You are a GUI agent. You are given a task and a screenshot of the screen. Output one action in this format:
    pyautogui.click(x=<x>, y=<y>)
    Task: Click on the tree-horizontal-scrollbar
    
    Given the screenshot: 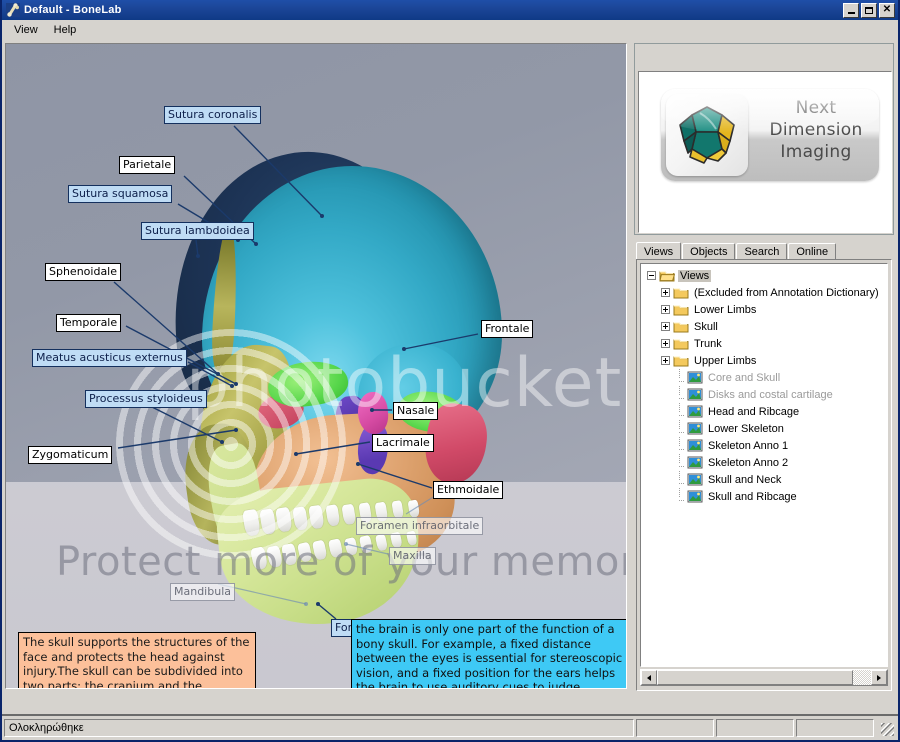 What is the action you would take?
    pyautogui.click(x=764, y=677)
    